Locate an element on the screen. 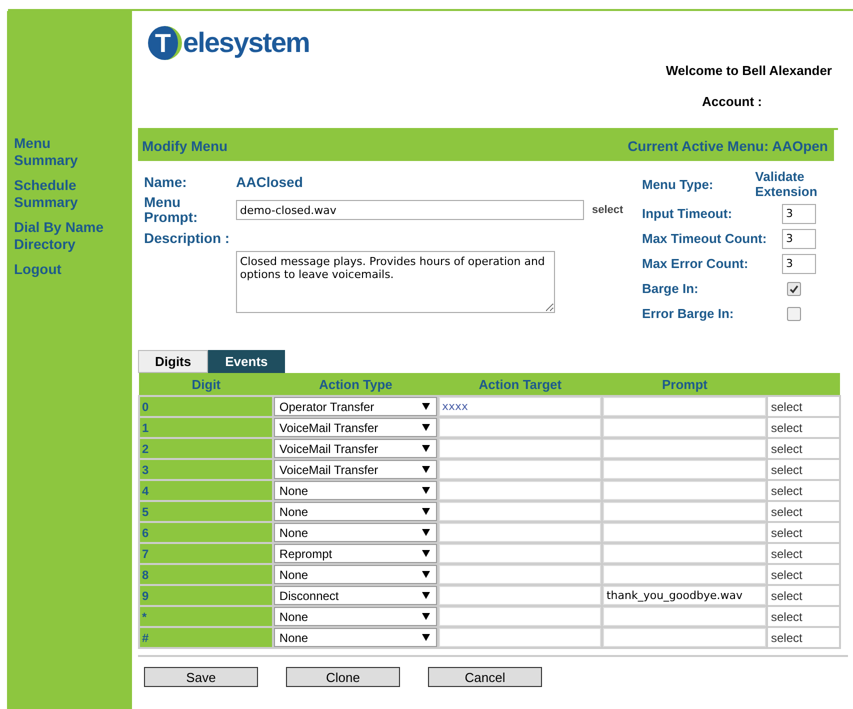  prompt-field: thank_you_goodbye.wav is located at coordinates (684, 595).